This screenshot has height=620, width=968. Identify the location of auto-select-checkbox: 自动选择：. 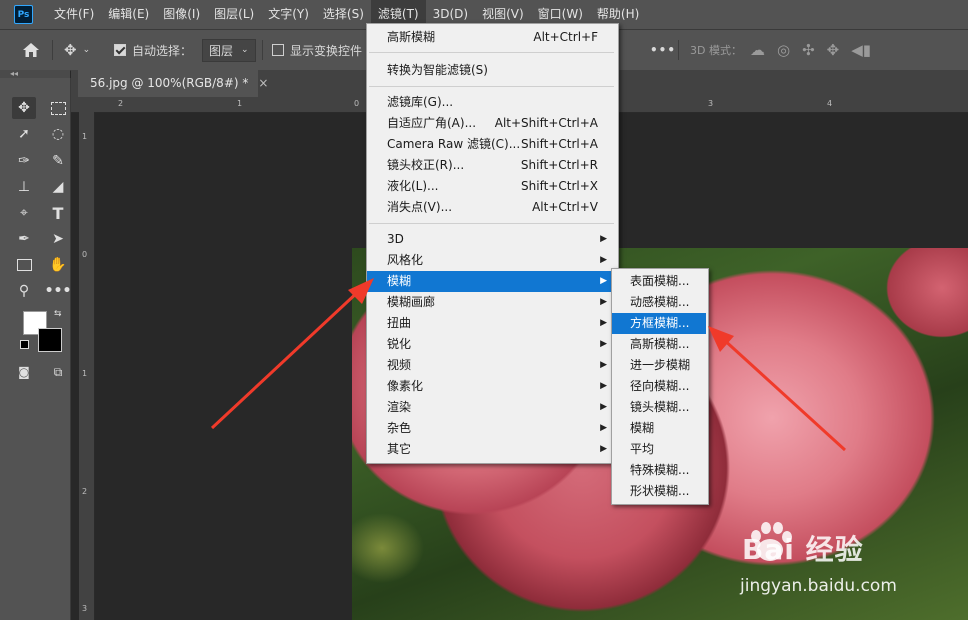
(153, 50).